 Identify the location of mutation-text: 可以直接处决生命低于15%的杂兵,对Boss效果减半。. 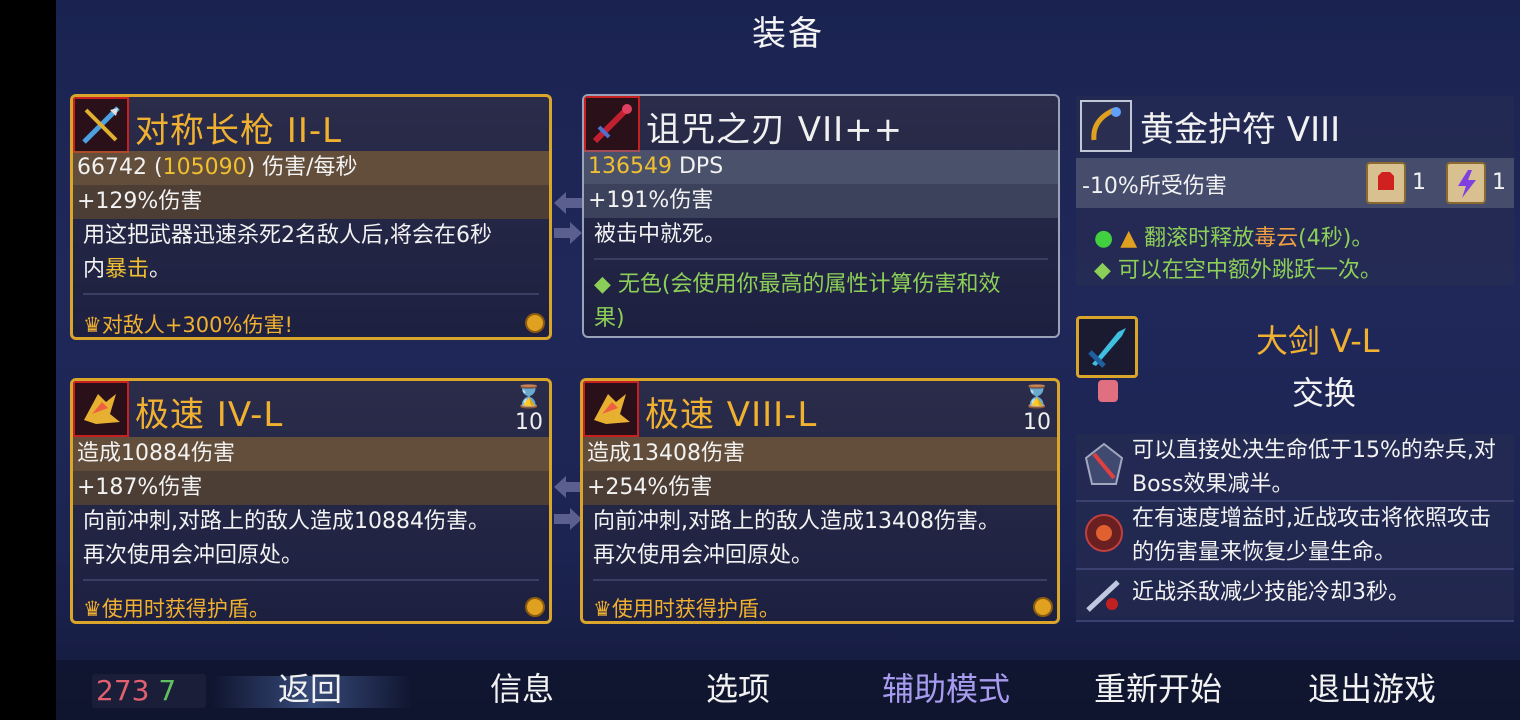
(1314, 467).